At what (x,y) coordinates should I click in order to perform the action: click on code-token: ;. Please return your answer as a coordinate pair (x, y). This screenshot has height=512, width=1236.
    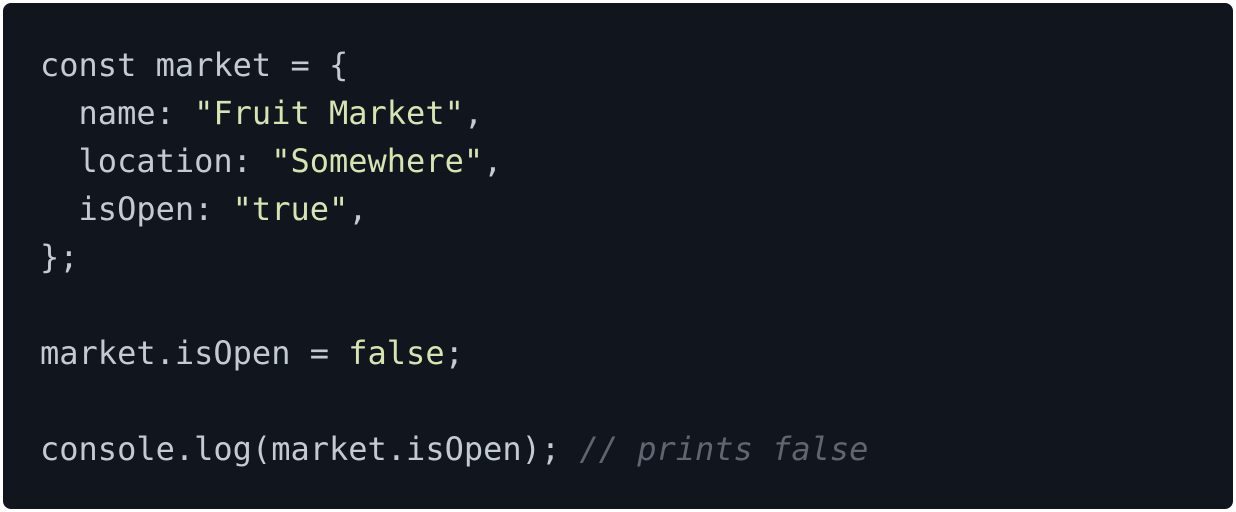
    Looking at the image, I should click on (454, 353).